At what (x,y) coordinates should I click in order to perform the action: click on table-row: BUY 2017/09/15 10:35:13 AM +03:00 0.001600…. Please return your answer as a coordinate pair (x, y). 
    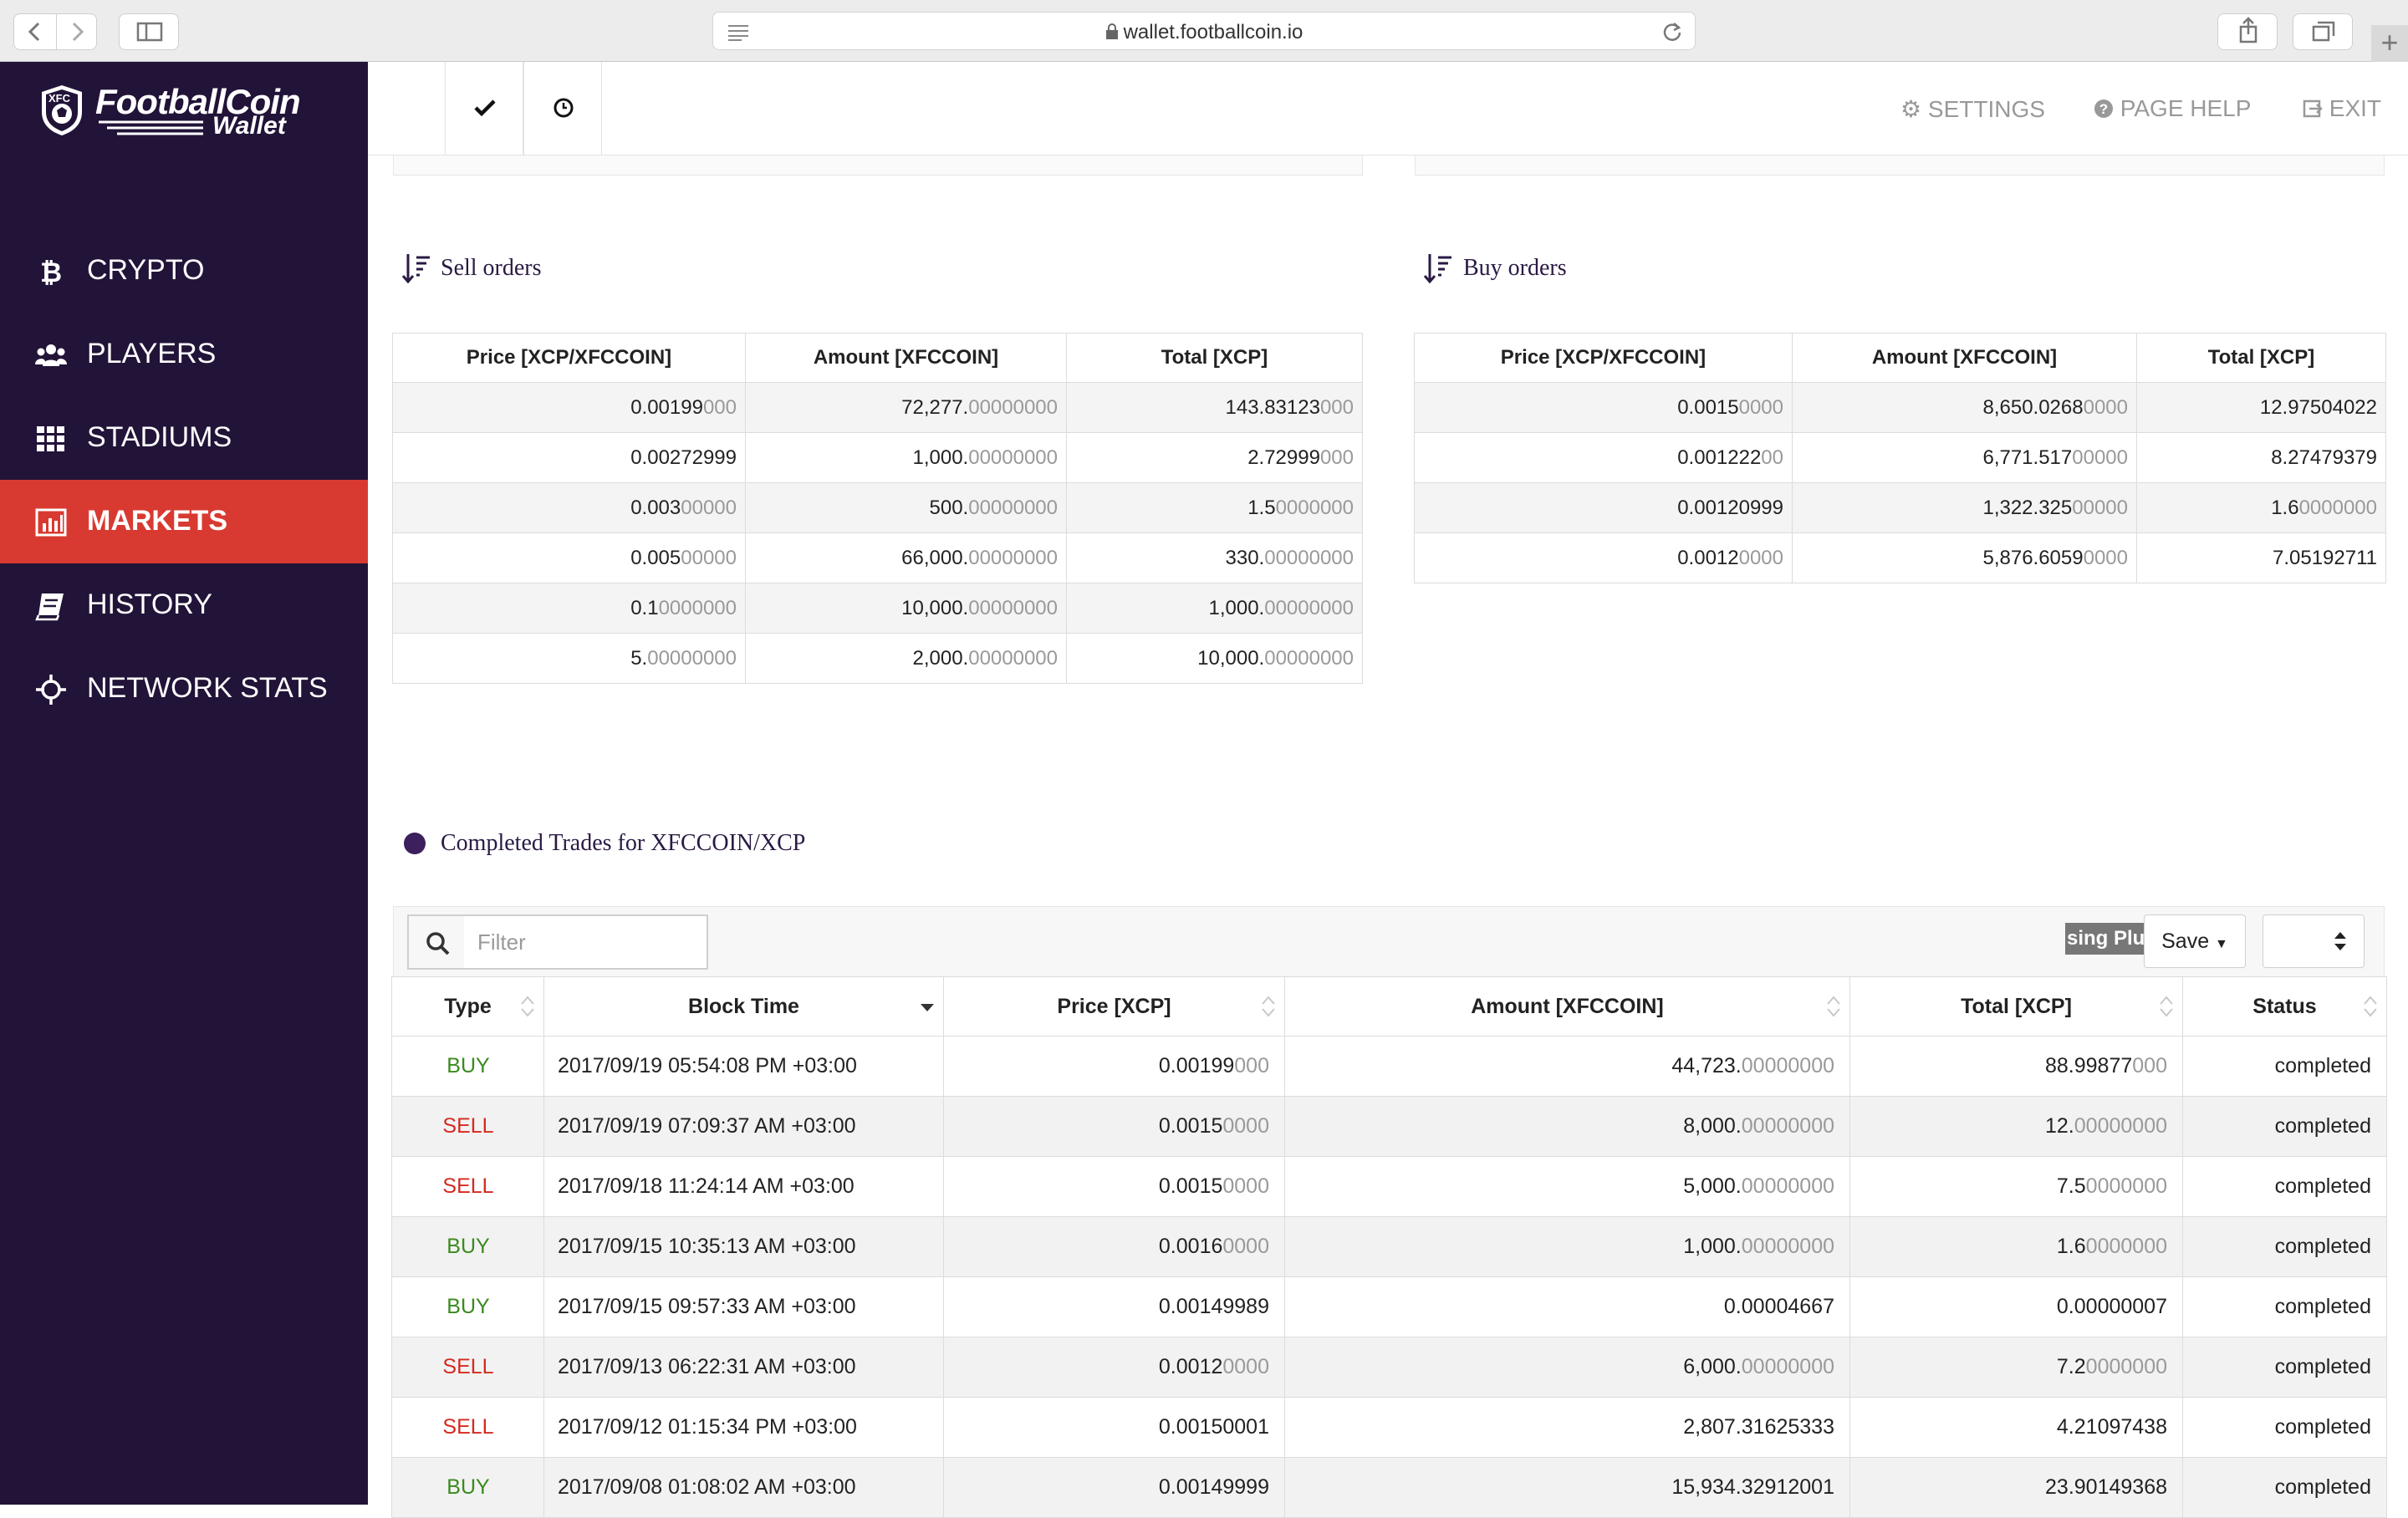
    Looking at the image, I should click on (1389, 1246).